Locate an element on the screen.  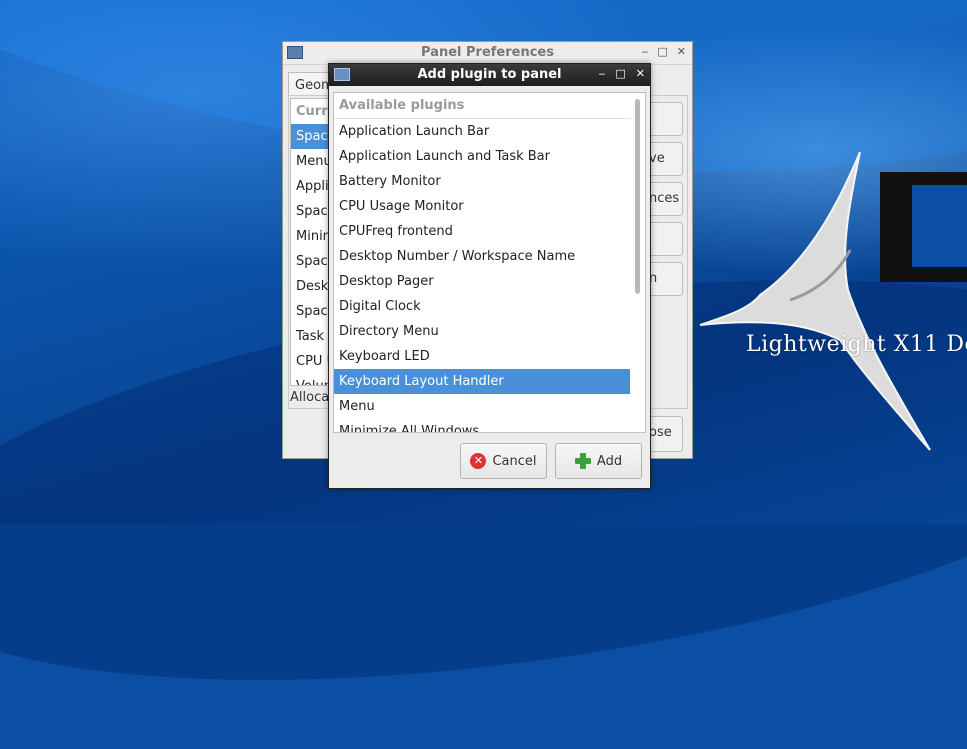
add-plugin-titlebar: Add plugin to panel ‒ □ ✕ is located at coordinates (489, 75).